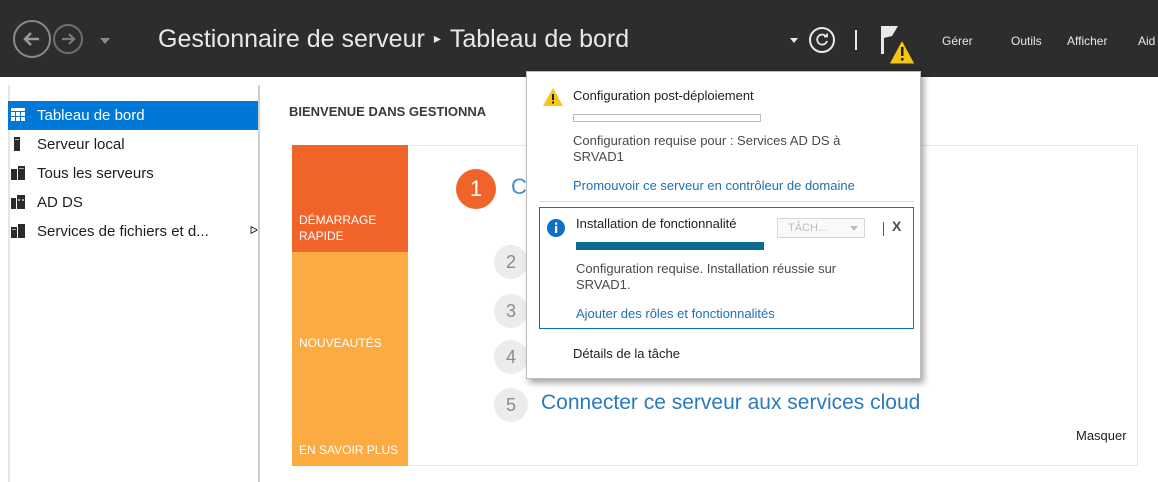 This screenshot has height=482, width=1158. What do you see at coordinates (626, 353) in the screenshot?
I see `task-details-link: Détails de la tâche` at bounding box center [626, 353].